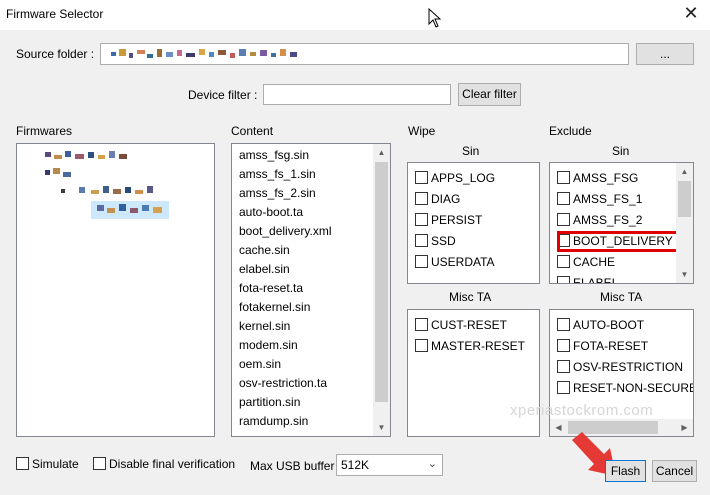 Image resolution: width=710 pixels, height=495 pixels. What do you see at coordinates (684, 223) in the screenshot?
I see `exclude-sin-scrollbar: ▲ ▼` at bounding box center [684, 223].